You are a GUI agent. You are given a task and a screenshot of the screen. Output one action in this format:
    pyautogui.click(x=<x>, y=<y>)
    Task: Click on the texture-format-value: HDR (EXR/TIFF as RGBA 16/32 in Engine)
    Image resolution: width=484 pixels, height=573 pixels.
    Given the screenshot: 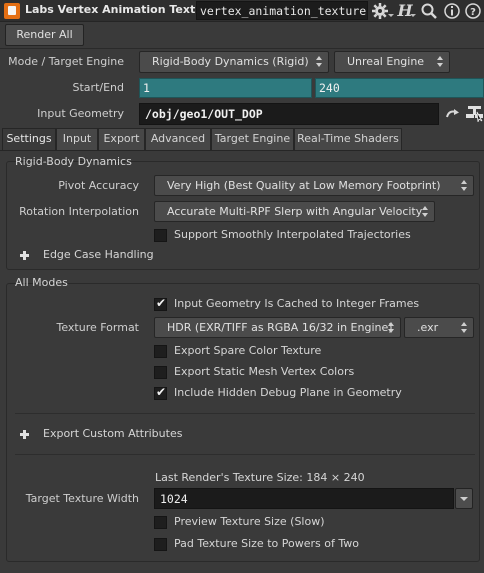 What is the action you would take?
    pyautogui.click(x=280, y=327)
    